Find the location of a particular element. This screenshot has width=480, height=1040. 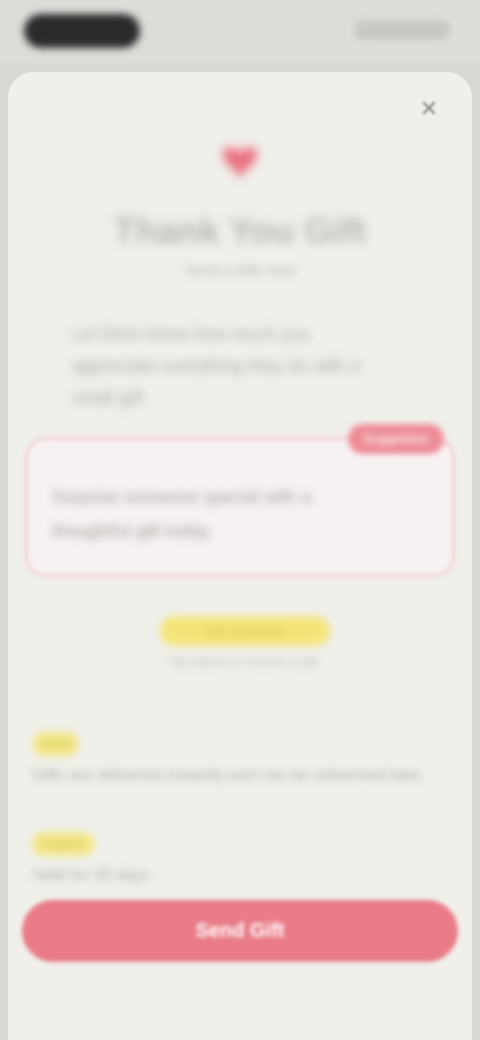

page-subtitle: Send a little love is located at coordinates (240, 270).